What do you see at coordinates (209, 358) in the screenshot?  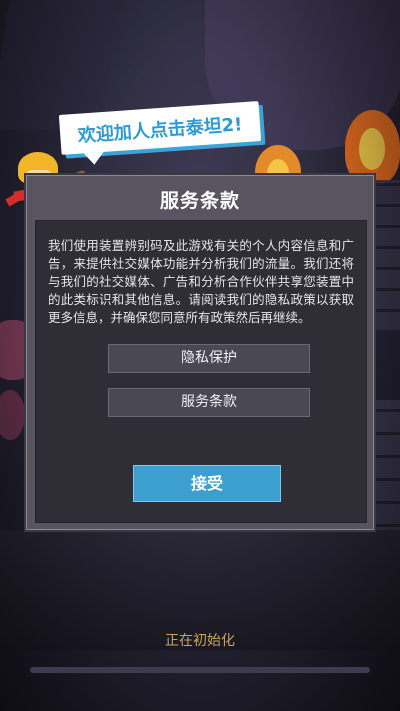 I see `privacy-policy-button: 隐私保护` at bounding box center [209, 358].